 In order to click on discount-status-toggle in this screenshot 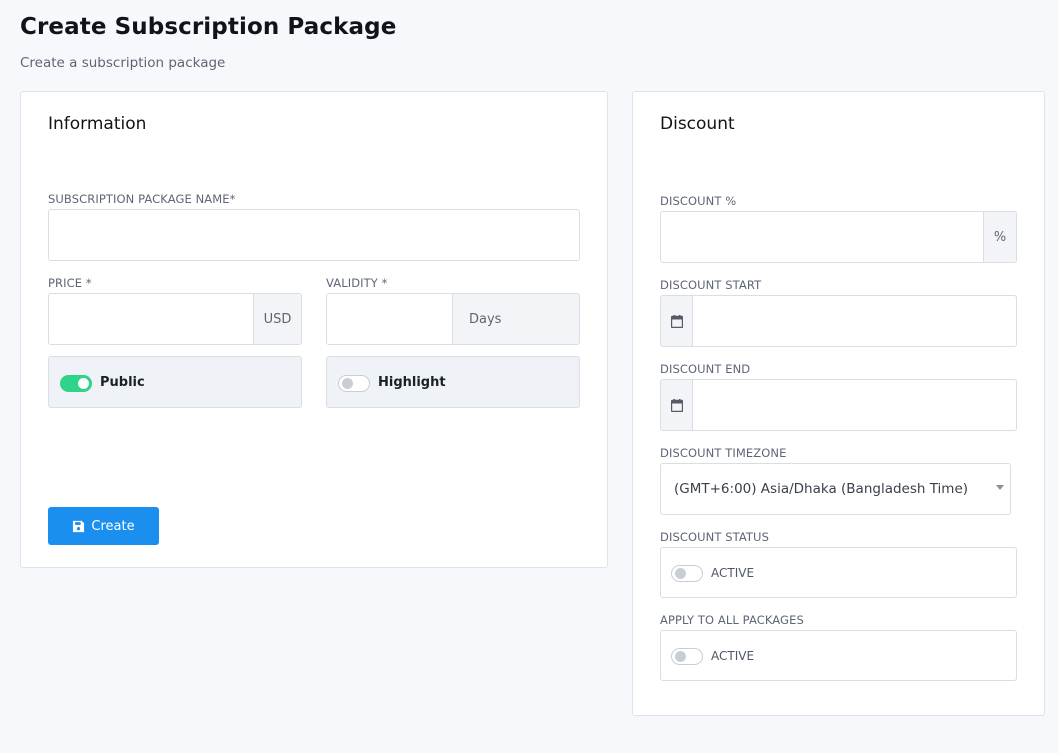, I will do `click(687, 573)`.